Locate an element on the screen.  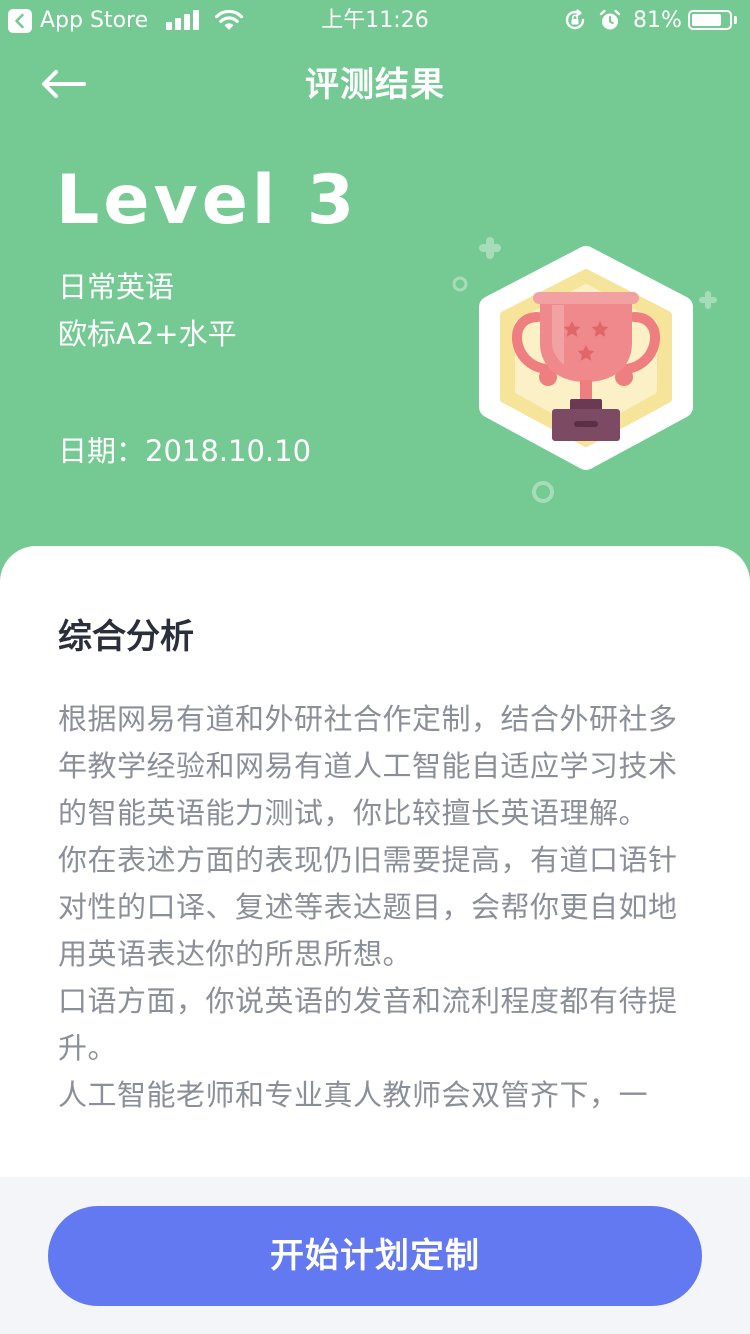
alarm-icon is located at coordinates (610, 20).